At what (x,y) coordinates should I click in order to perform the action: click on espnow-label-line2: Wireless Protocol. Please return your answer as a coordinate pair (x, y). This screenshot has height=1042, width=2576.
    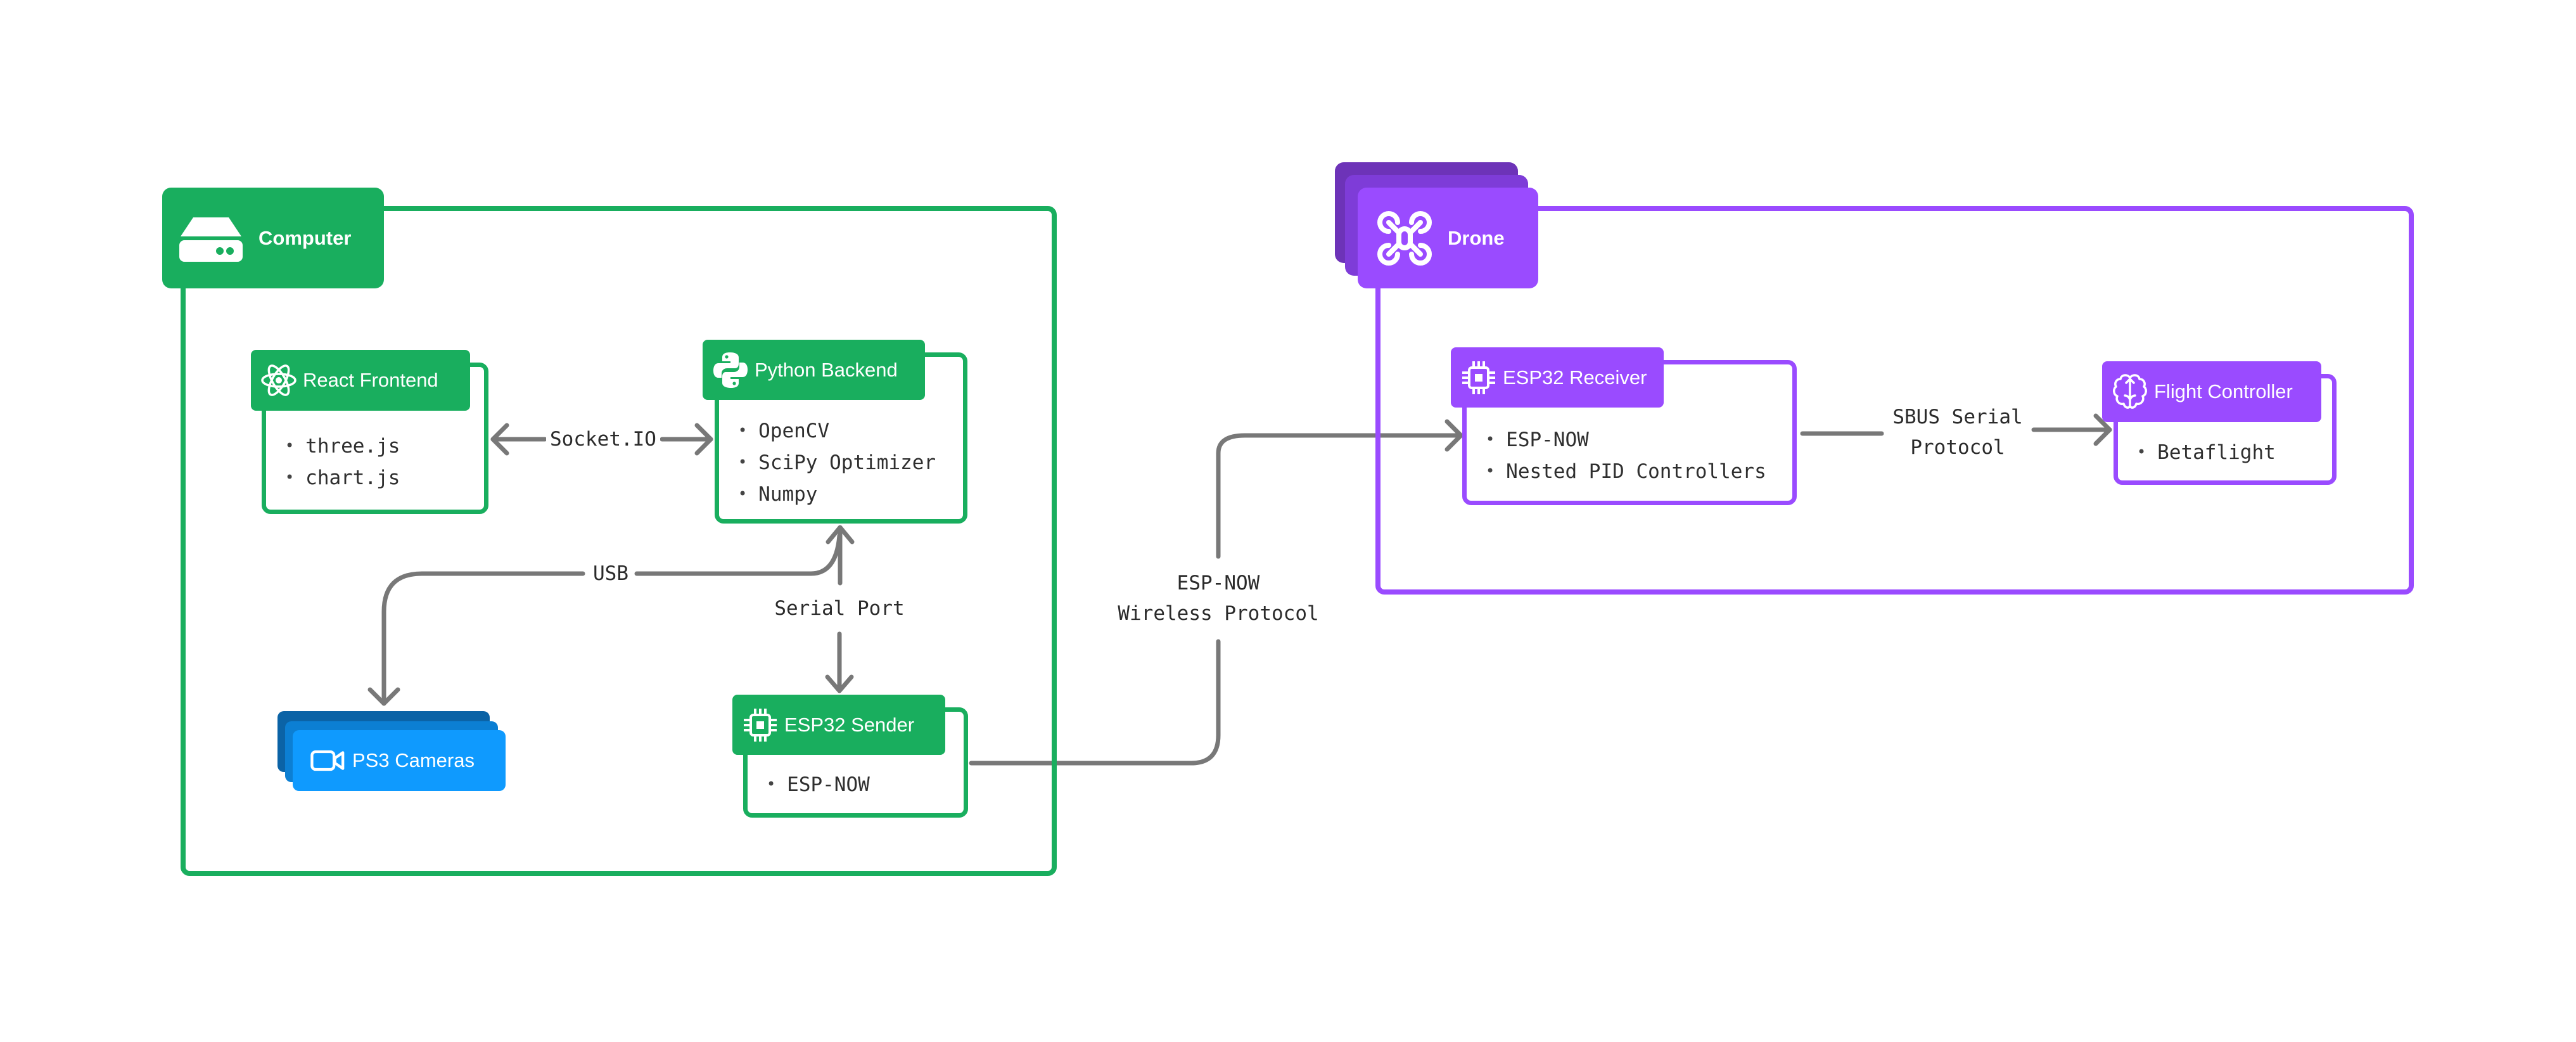
    Looking at the image, I should click on (1218, 613).